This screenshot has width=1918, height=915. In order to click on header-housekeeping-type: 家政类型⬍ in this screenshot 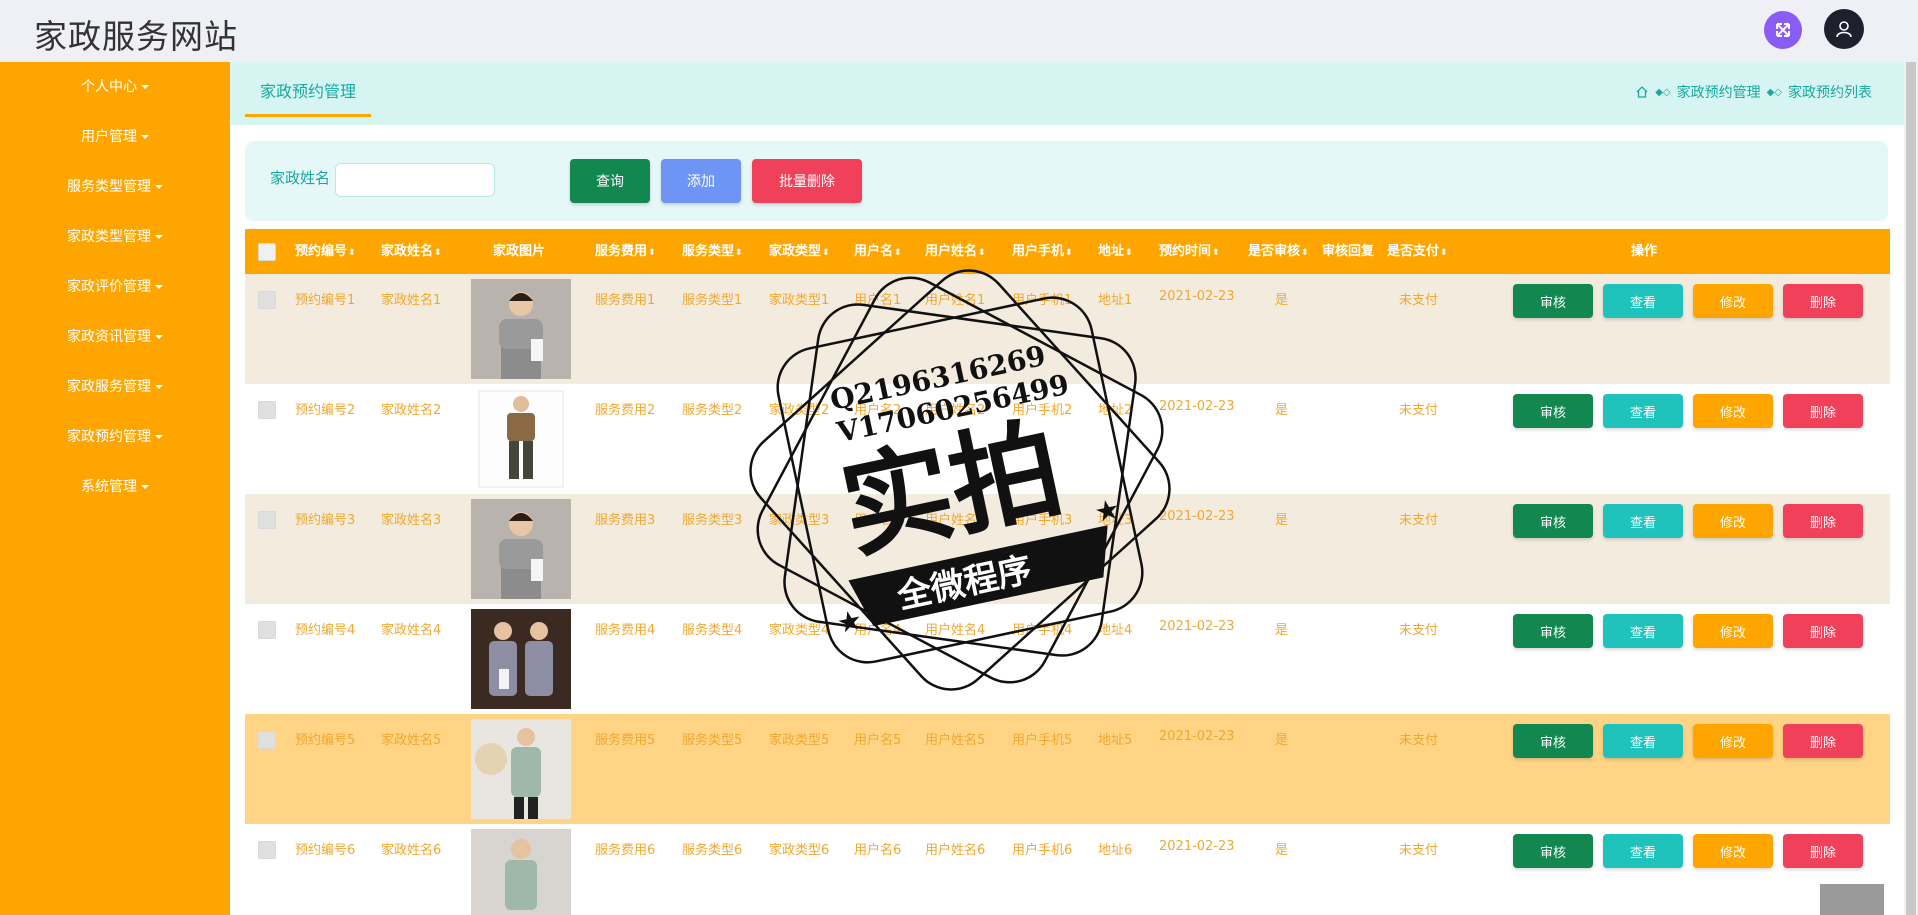, I will do `click(799, 251)`.